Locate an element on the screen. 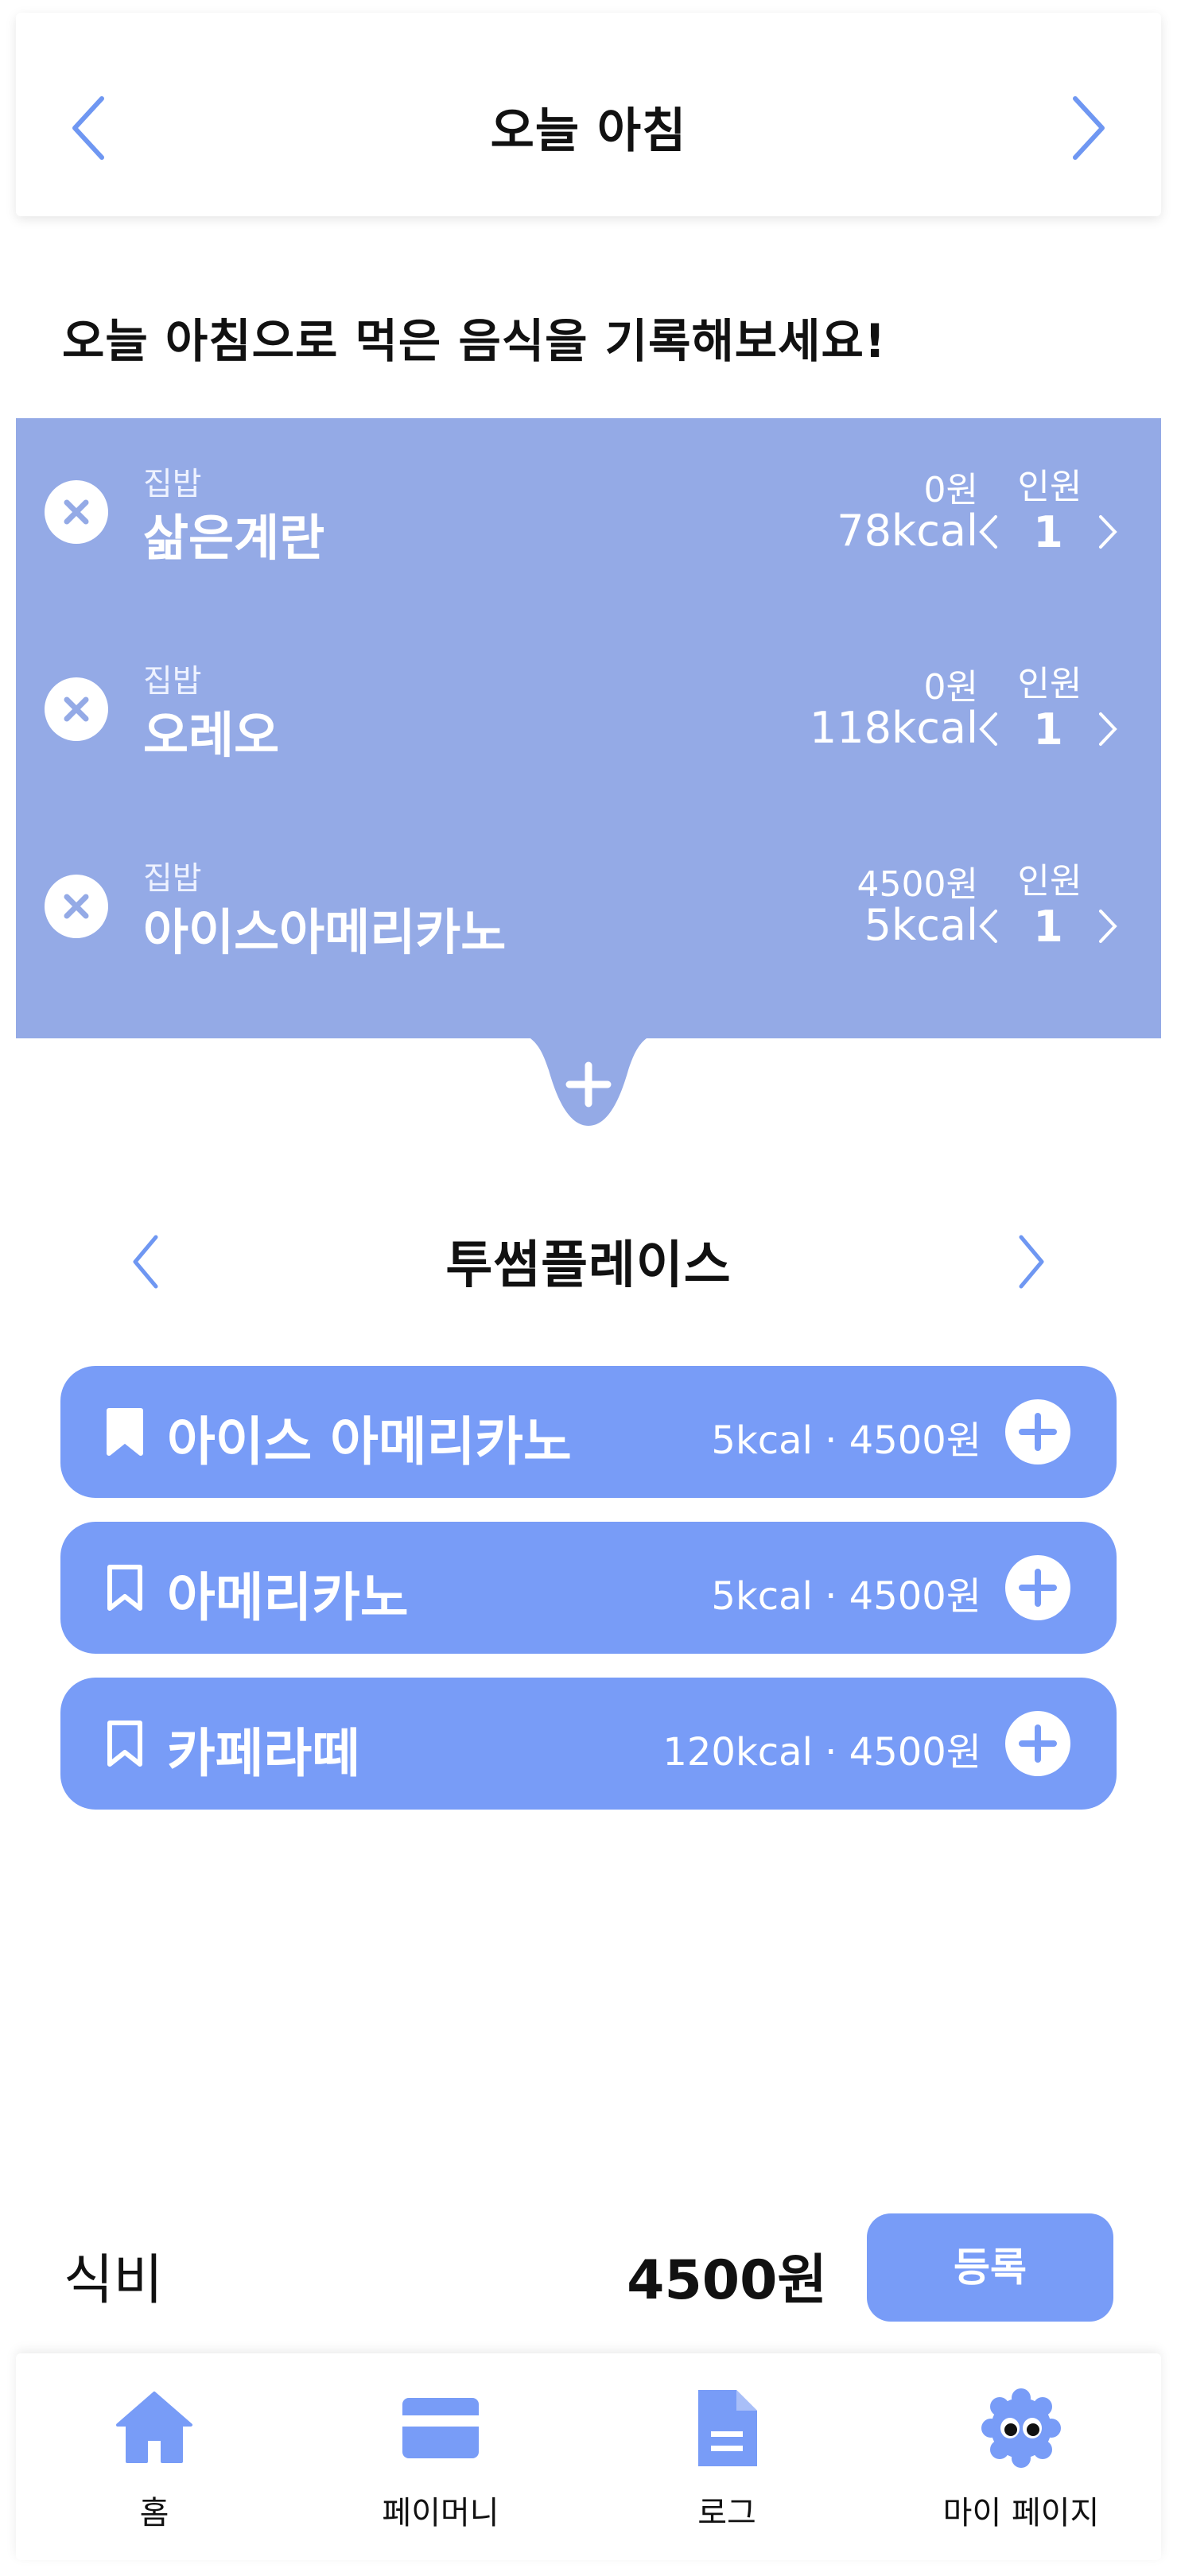 This screenshot has width=1177, height=2576. item-kcal: 5kcal is located at coordinates (921, 925).